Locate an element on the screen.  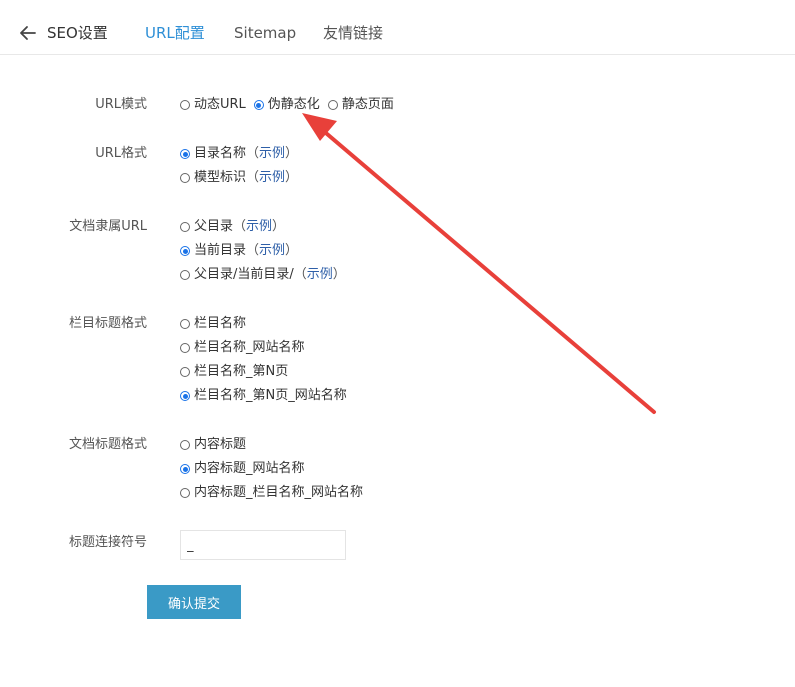
page-title: SEO设置 is located at coordinates (77, 33).